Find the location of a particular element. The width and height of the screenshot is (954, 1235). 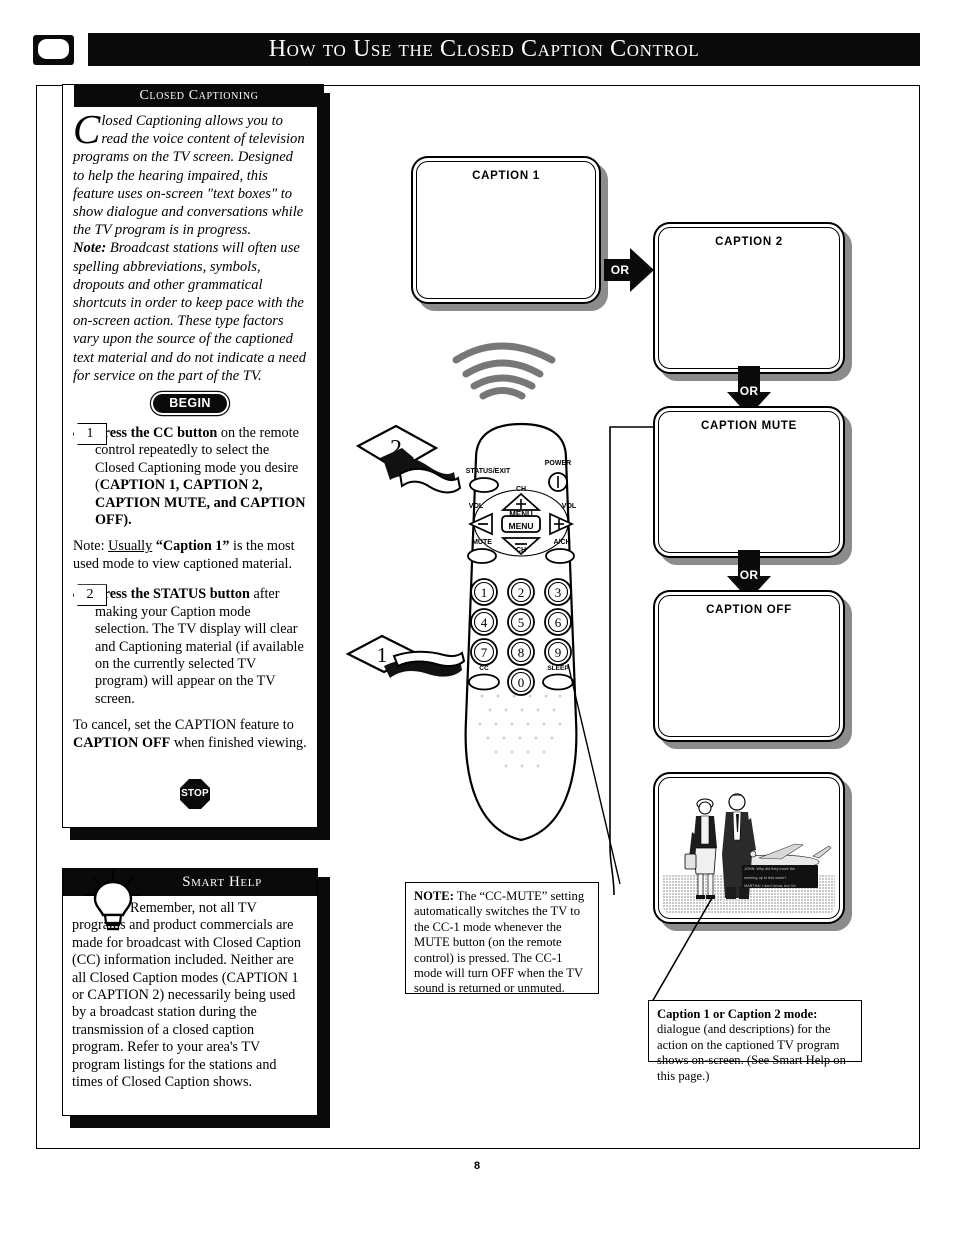

usually-prefix: Note: is located at coordinates (91, 546).